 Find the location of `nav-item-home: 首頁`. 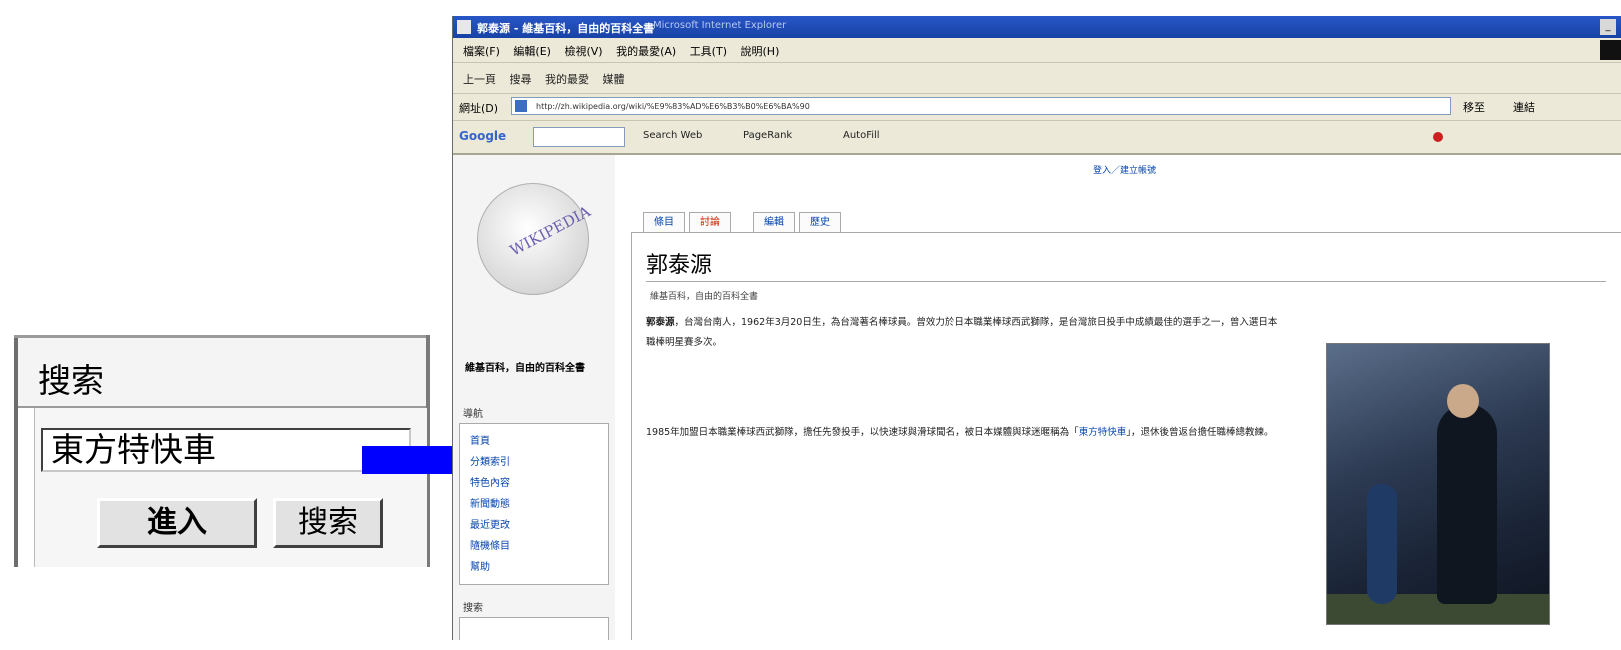

nav-item-home: 首頁 is located at coordinates (480, 439).